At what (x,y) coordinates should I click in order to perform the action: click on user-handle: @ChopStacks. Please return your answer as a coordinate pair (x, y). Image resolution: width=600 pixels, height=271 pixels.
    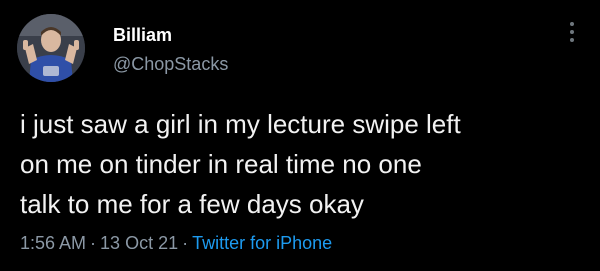
    Looking at the image, I should click on (170, 64).